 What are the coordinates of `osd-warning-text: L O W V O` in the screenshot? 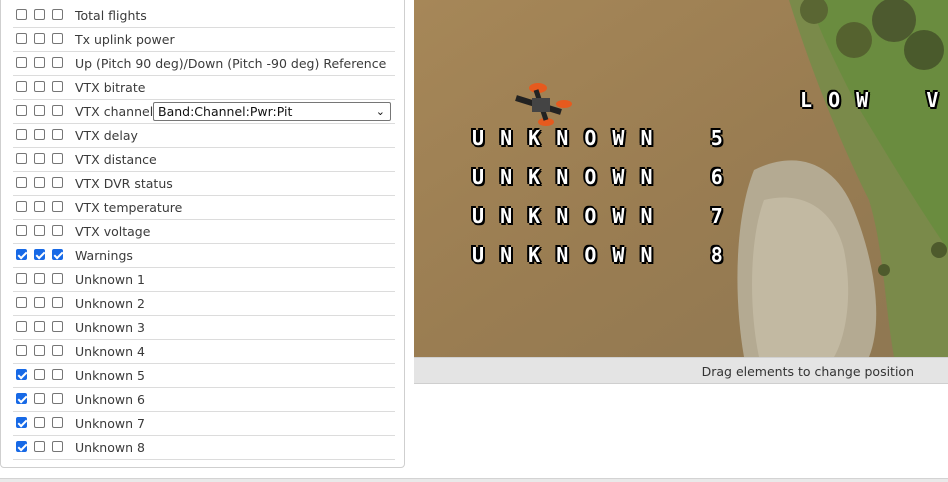 It's located at (874, 100).